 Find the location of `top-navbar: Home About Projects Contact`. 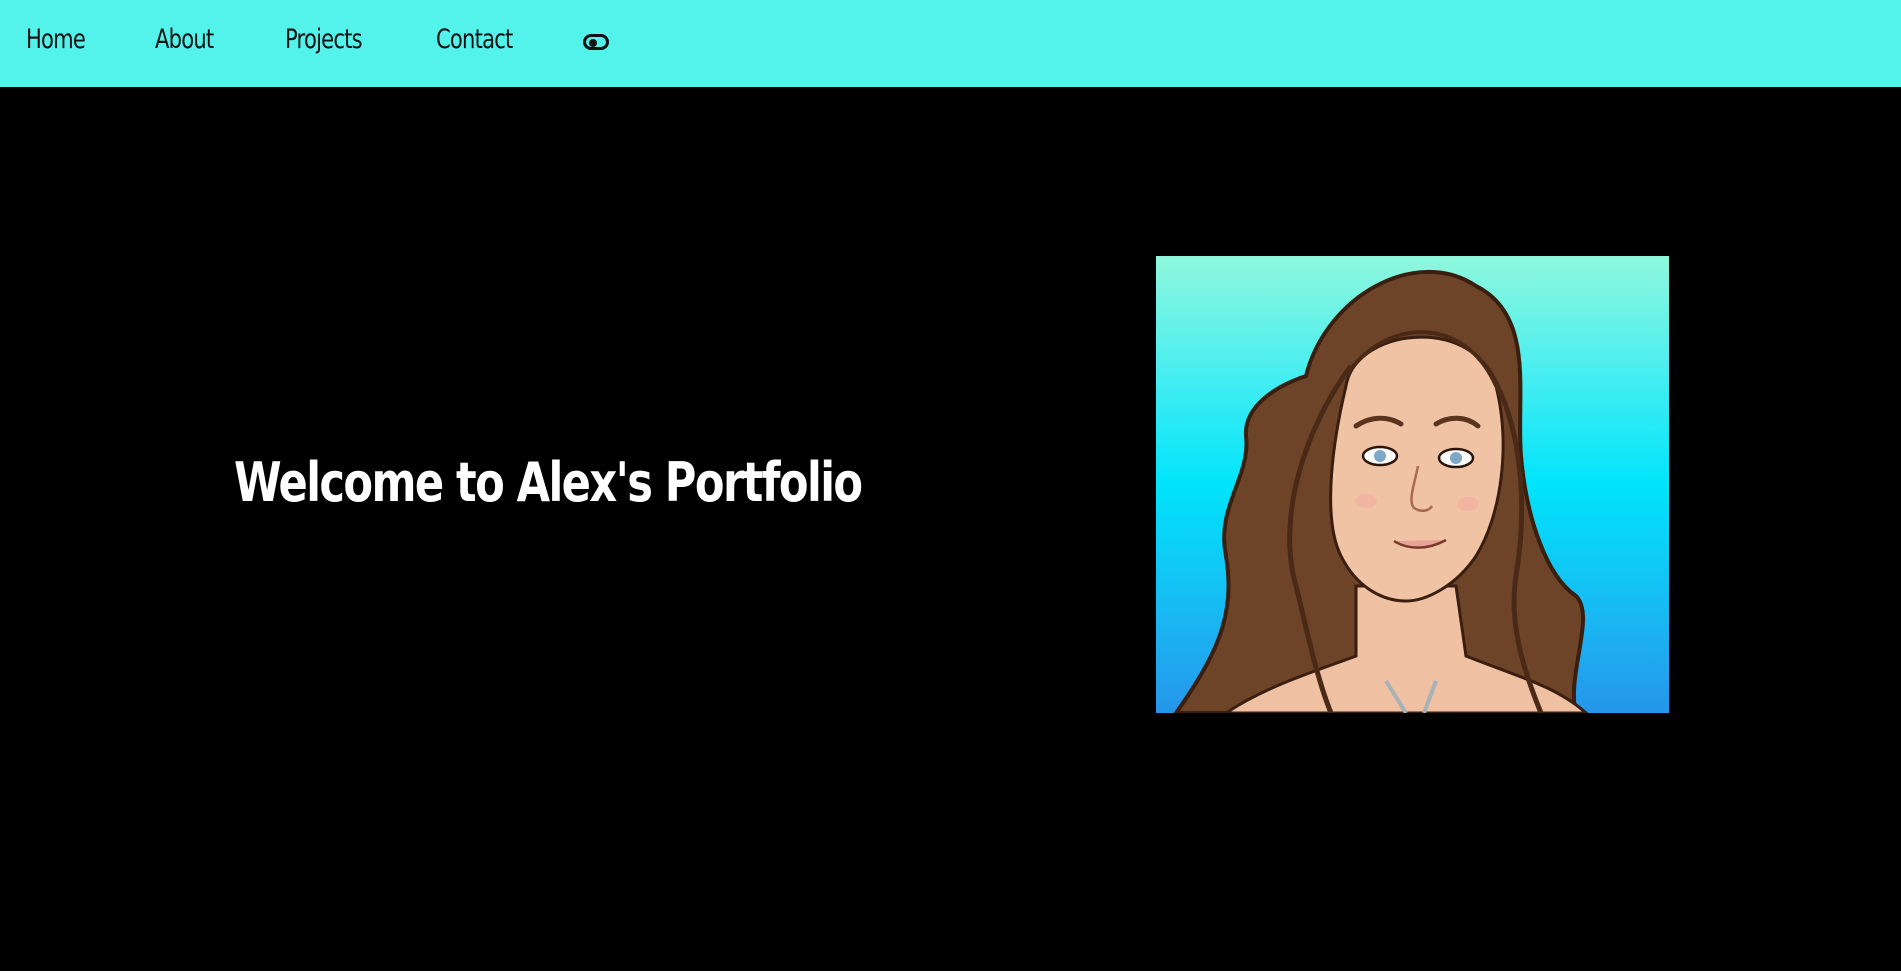

top-navbar: Home About Projects Contact is located at coordinates (950, 43).